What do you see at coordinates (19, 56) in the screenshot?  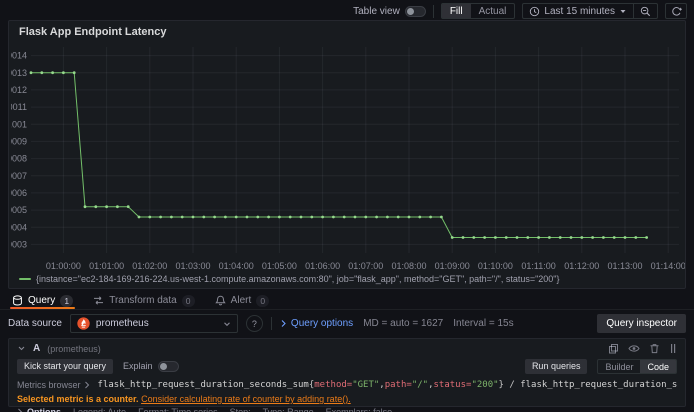 I see `svg-text: 0.0014` at bounding box center [19, 56].